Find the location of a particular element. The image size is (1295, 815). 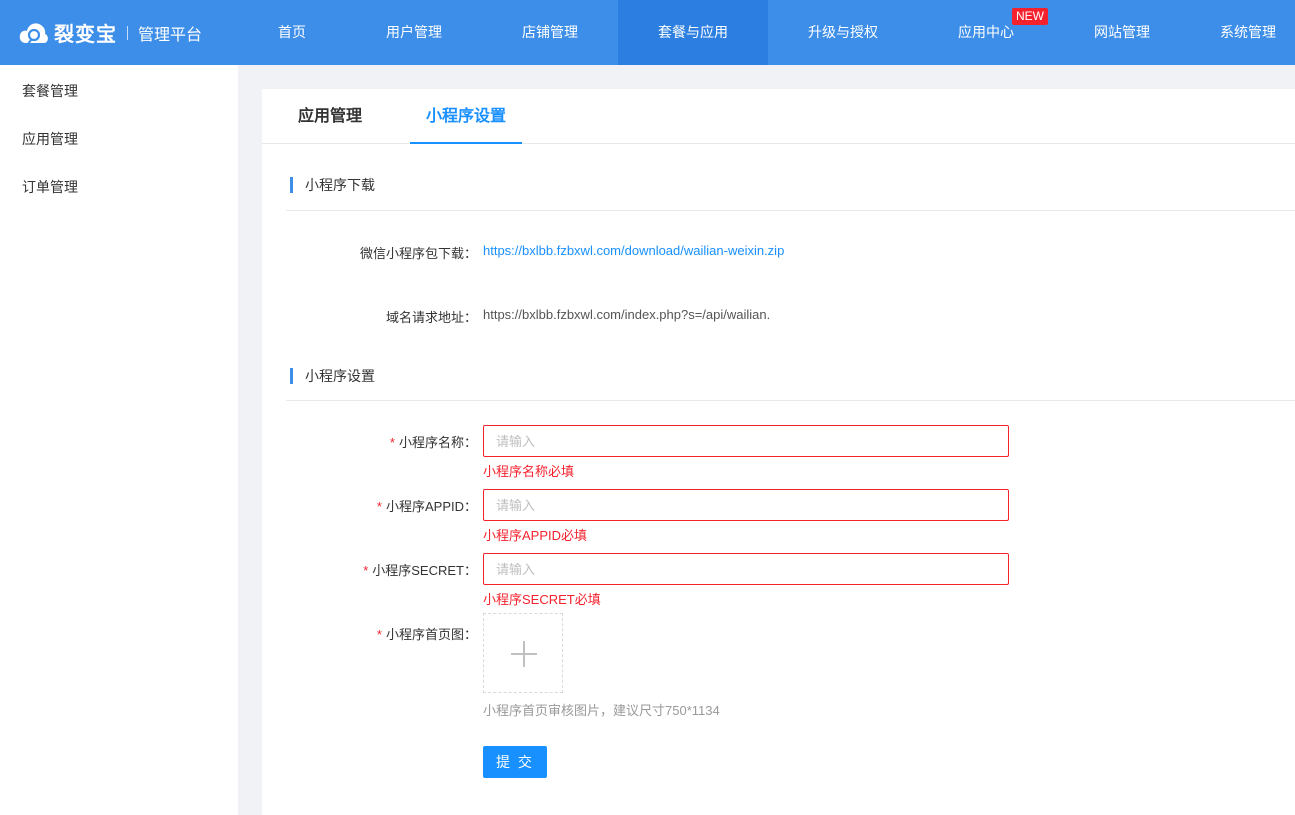

nav-item-app-center: 应用中心 NEW is located at coordinates (986, 32).